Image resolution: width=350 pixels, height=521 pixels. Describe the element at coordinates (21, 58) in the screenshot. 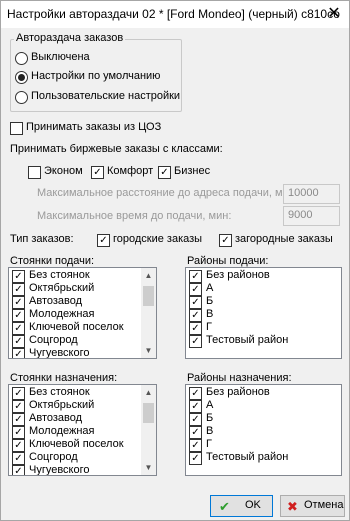

I see `radio-disabled-option` at that location.